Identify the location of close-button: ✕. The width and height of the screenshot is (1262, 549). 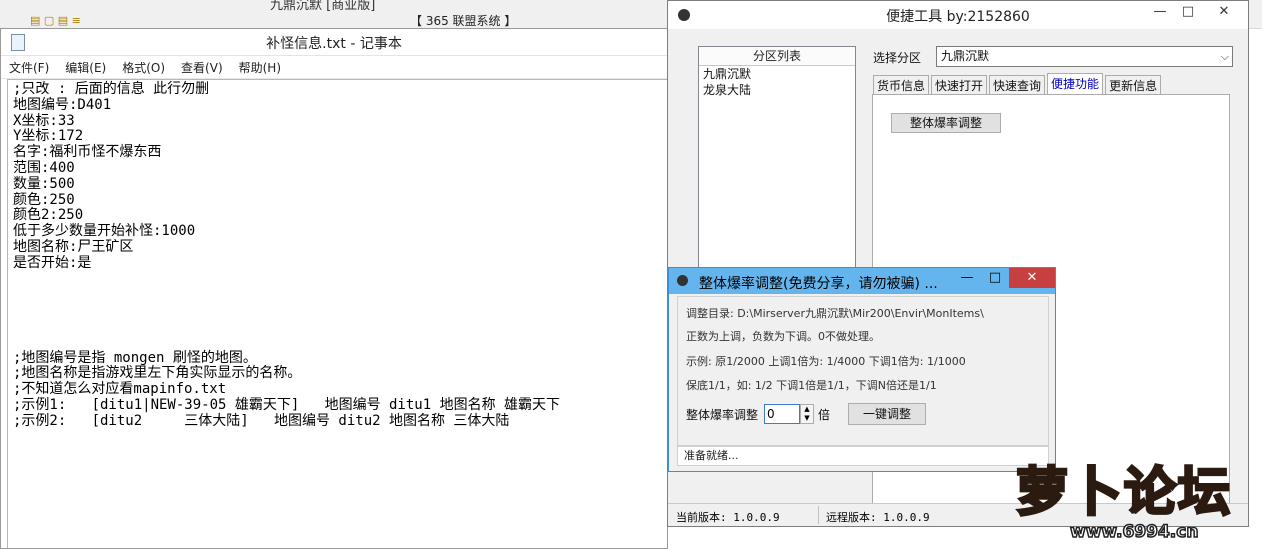
(1224, 12).